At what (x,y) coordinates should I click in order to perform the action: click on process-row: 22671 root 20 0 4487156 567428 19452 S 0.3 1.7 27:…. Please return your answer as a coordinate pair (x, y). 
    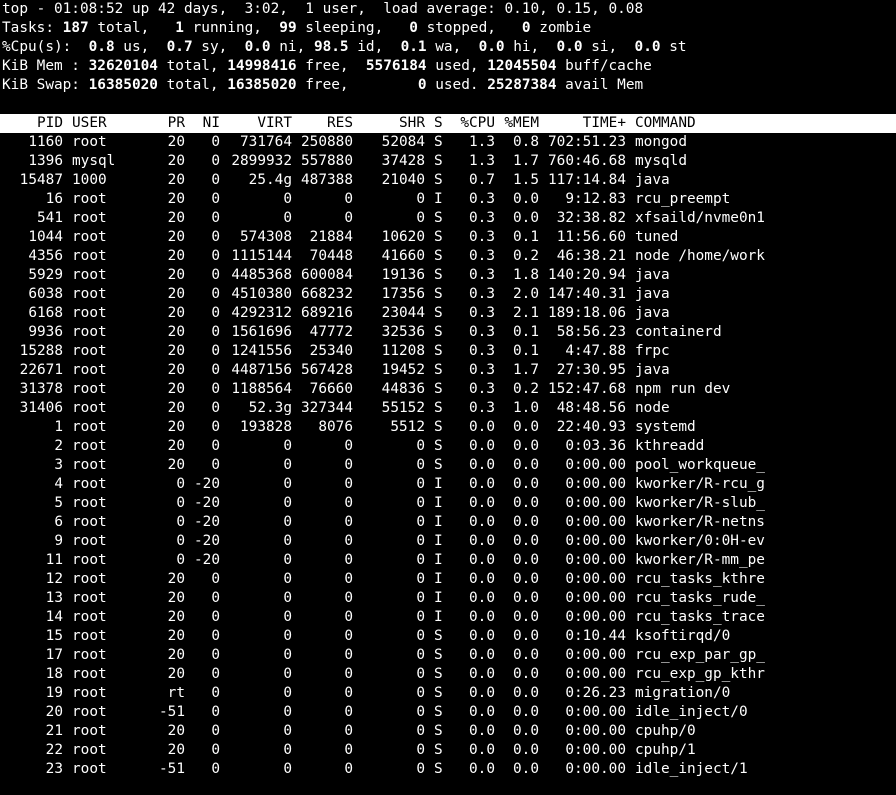
    Looking at the image, I should click on (449, 370).